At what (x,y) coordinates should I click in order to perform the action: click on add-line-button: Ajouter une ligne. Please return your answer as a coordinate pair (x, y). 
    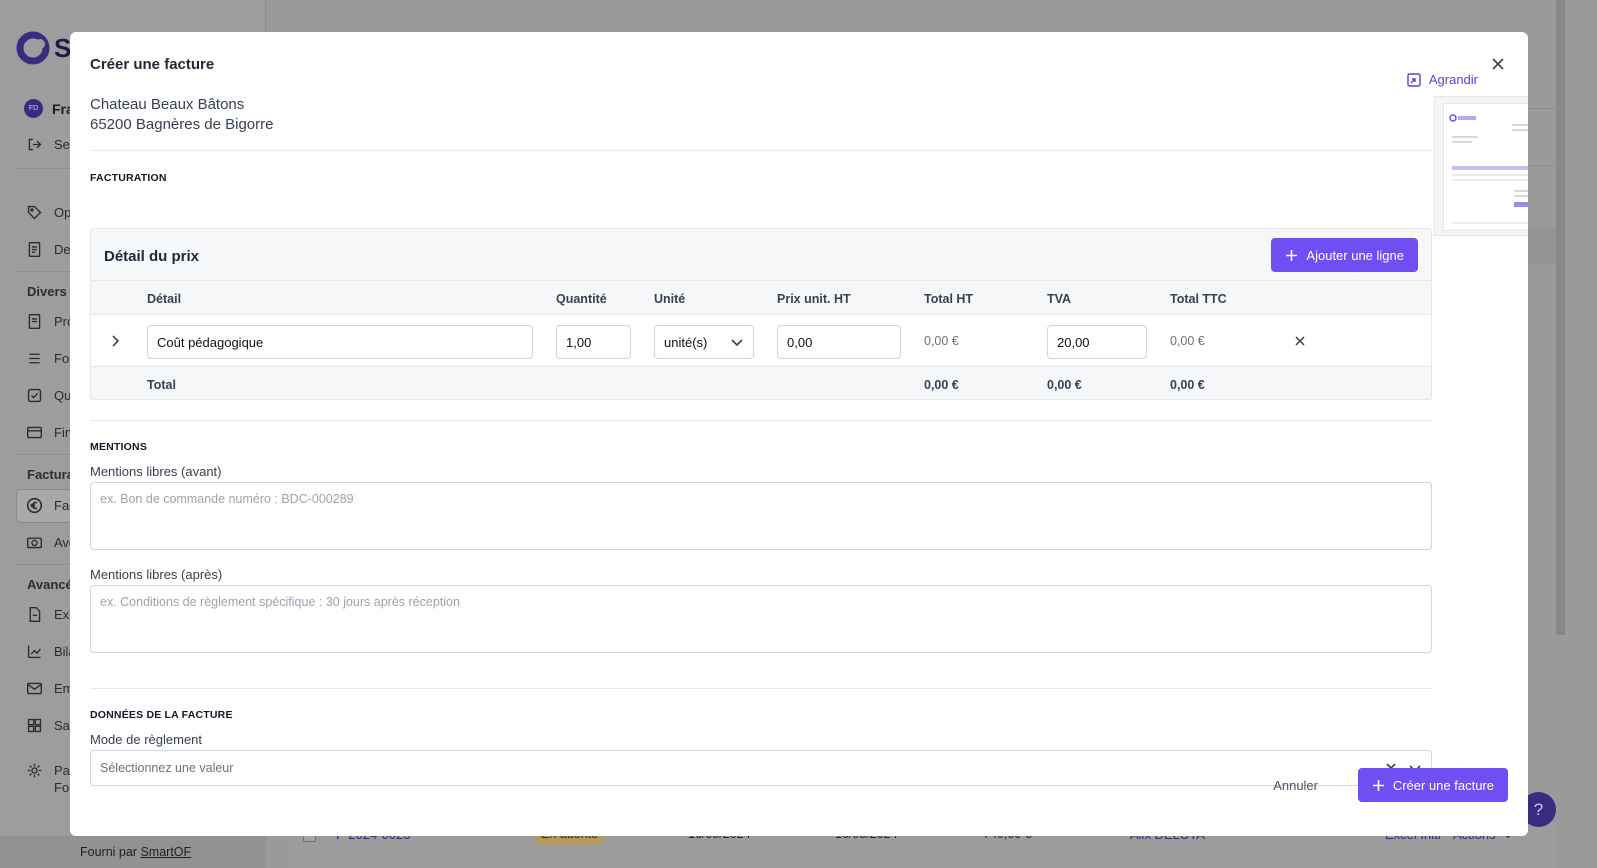
    Looking at the image, I should click on (1344, 255).